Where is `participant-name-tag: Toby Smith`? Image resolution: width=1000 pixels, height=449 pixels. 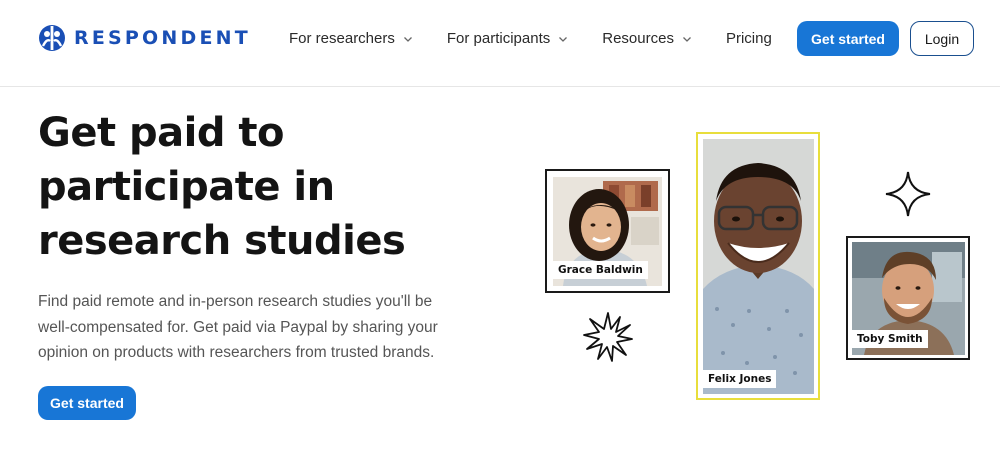 participant-name-tag: Toby Smith is located at coordinates (890, 339).